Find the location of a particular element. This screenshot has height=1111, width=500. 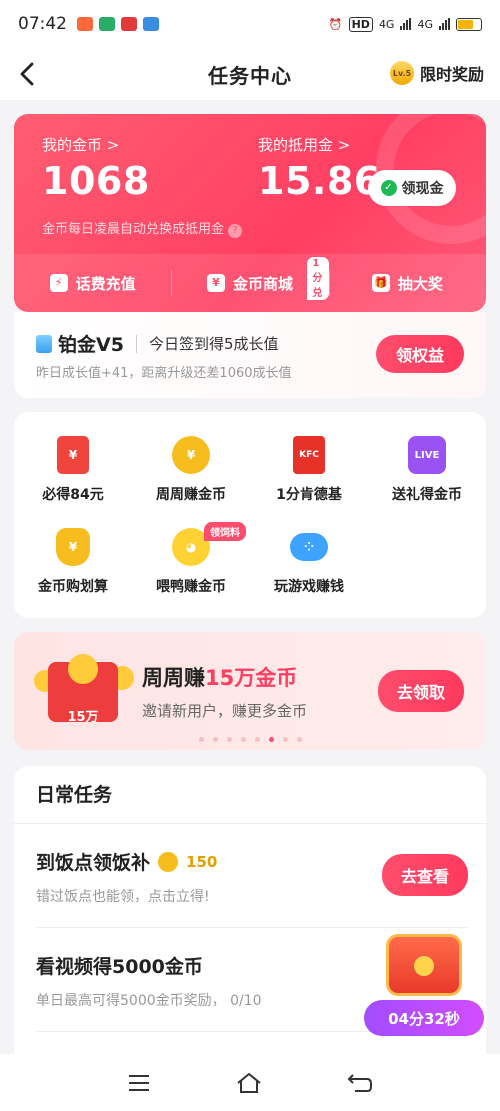

divider is located at coordinates (136, 343).